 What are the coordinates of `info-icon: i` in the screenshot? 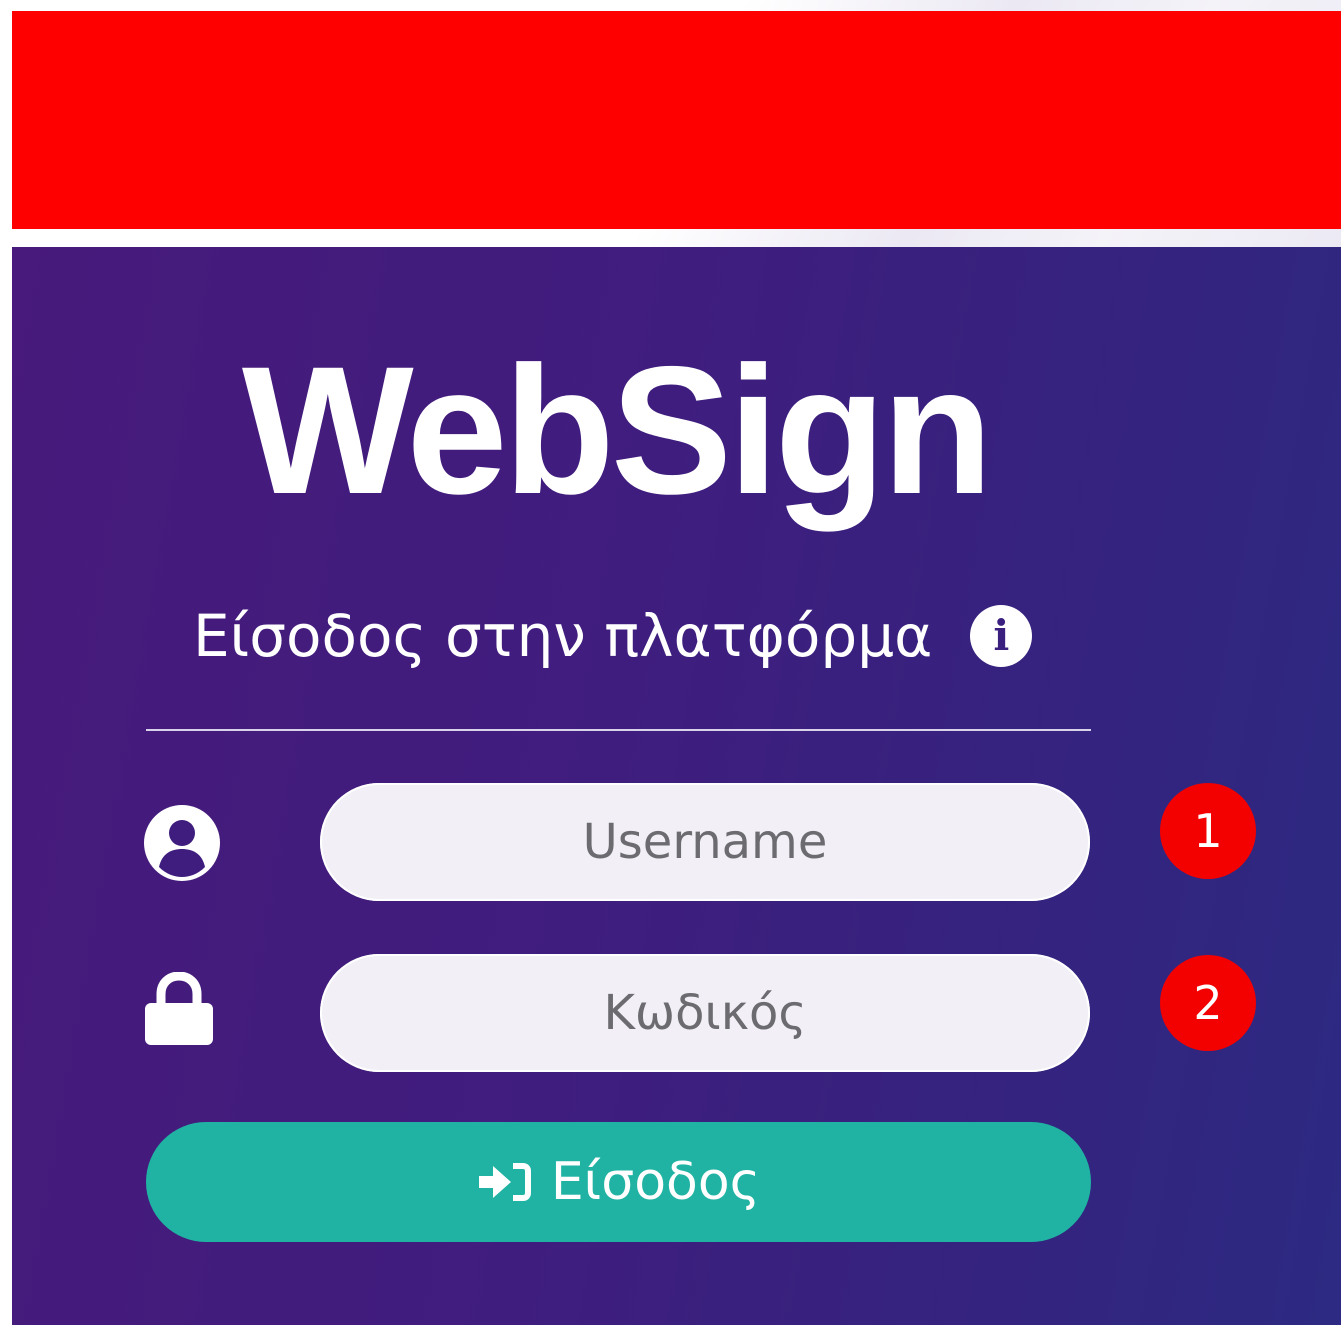 It's located at (1001, 636).